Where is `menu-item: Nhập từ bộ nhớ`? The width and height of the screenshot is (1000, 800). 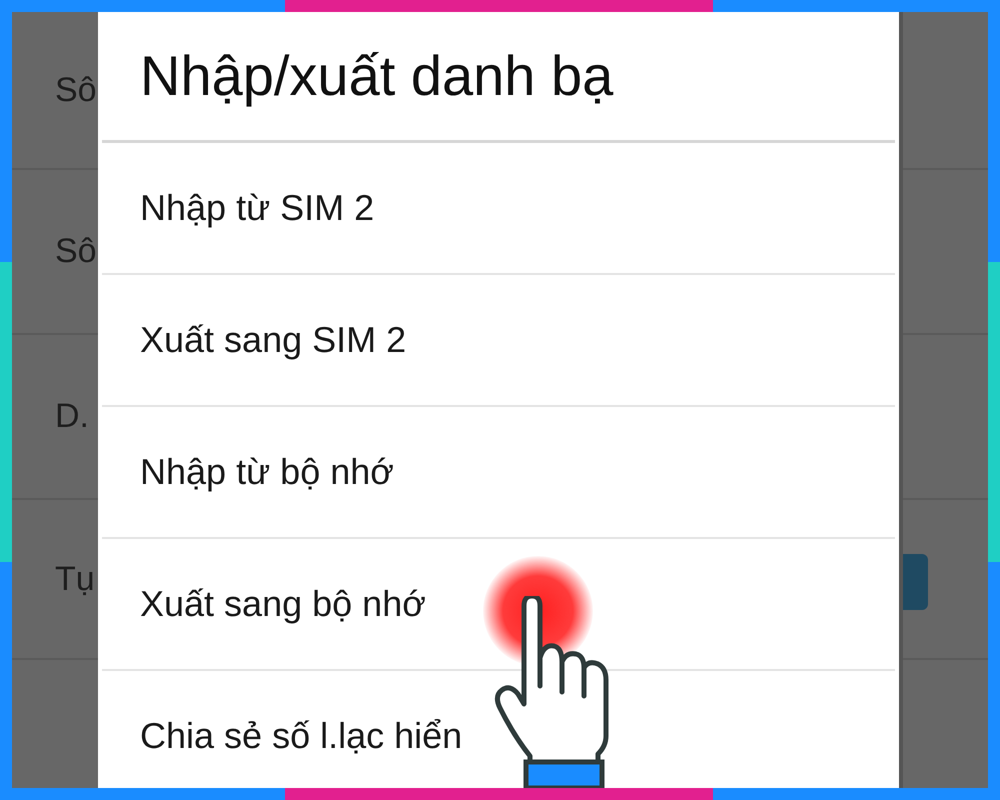
menu-item: Nhập từ bộ nhớ is located at coordinates (498, 472).